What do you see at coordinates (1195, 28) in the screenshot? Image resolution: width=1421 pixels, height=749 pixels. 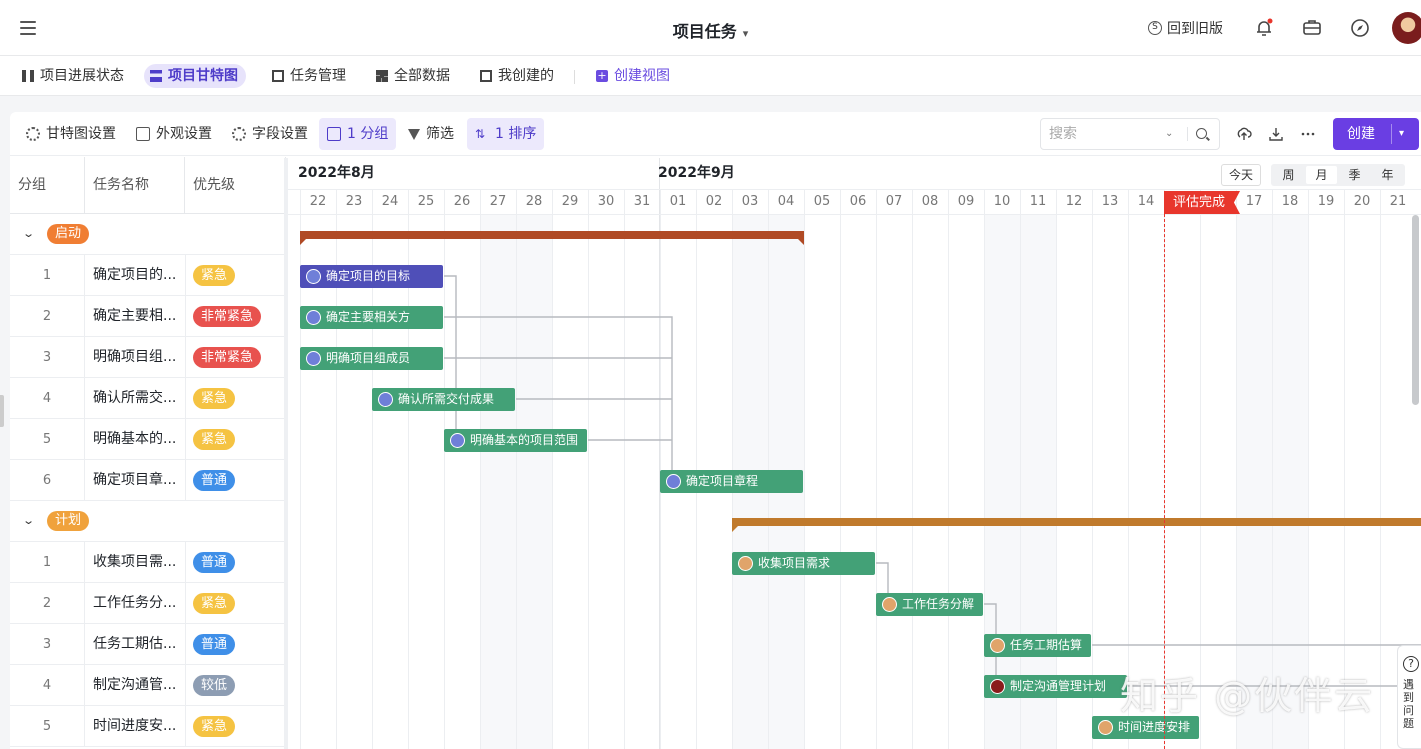 I see `old-version-label: 回到旧版` at bounding box center [1195, 28].